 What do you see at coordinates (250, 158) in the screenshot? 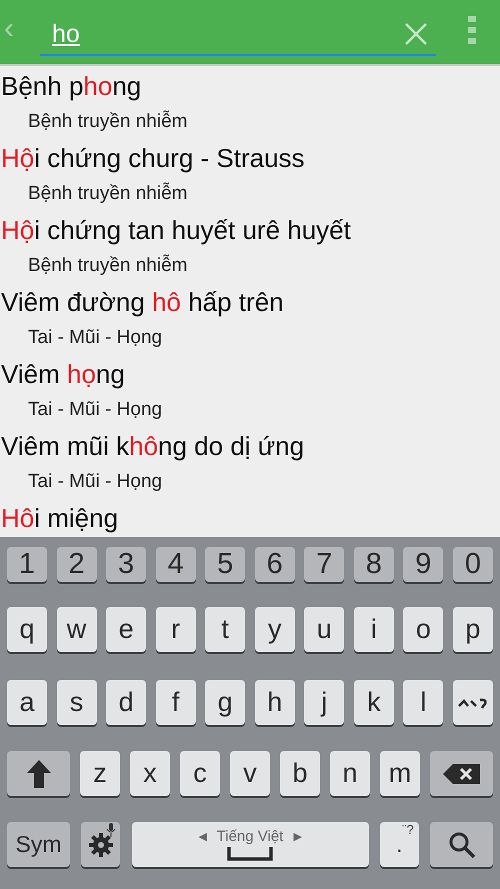
I see `result-title: Hội chứng churg - Strauss` at bounding box center [250, 158].